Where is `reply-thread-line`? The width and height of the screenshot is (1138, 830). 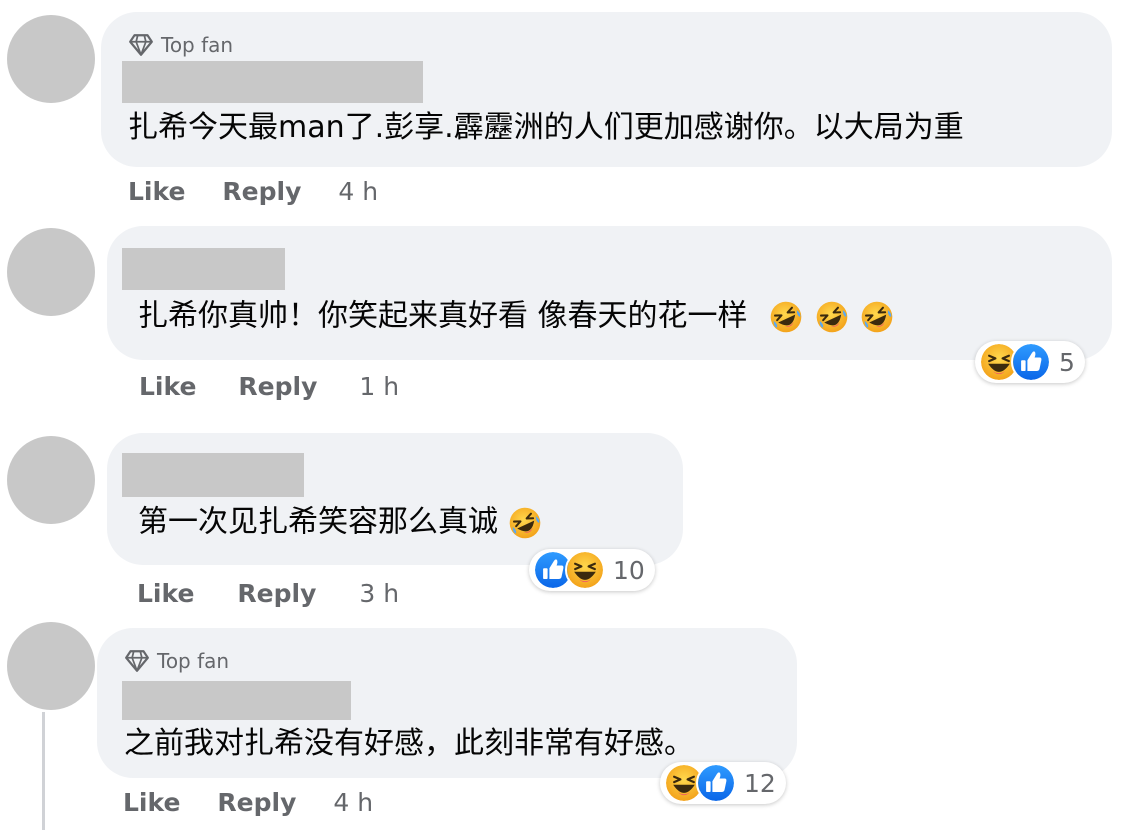
reply-thread-line is located at coordinates (43, 771).